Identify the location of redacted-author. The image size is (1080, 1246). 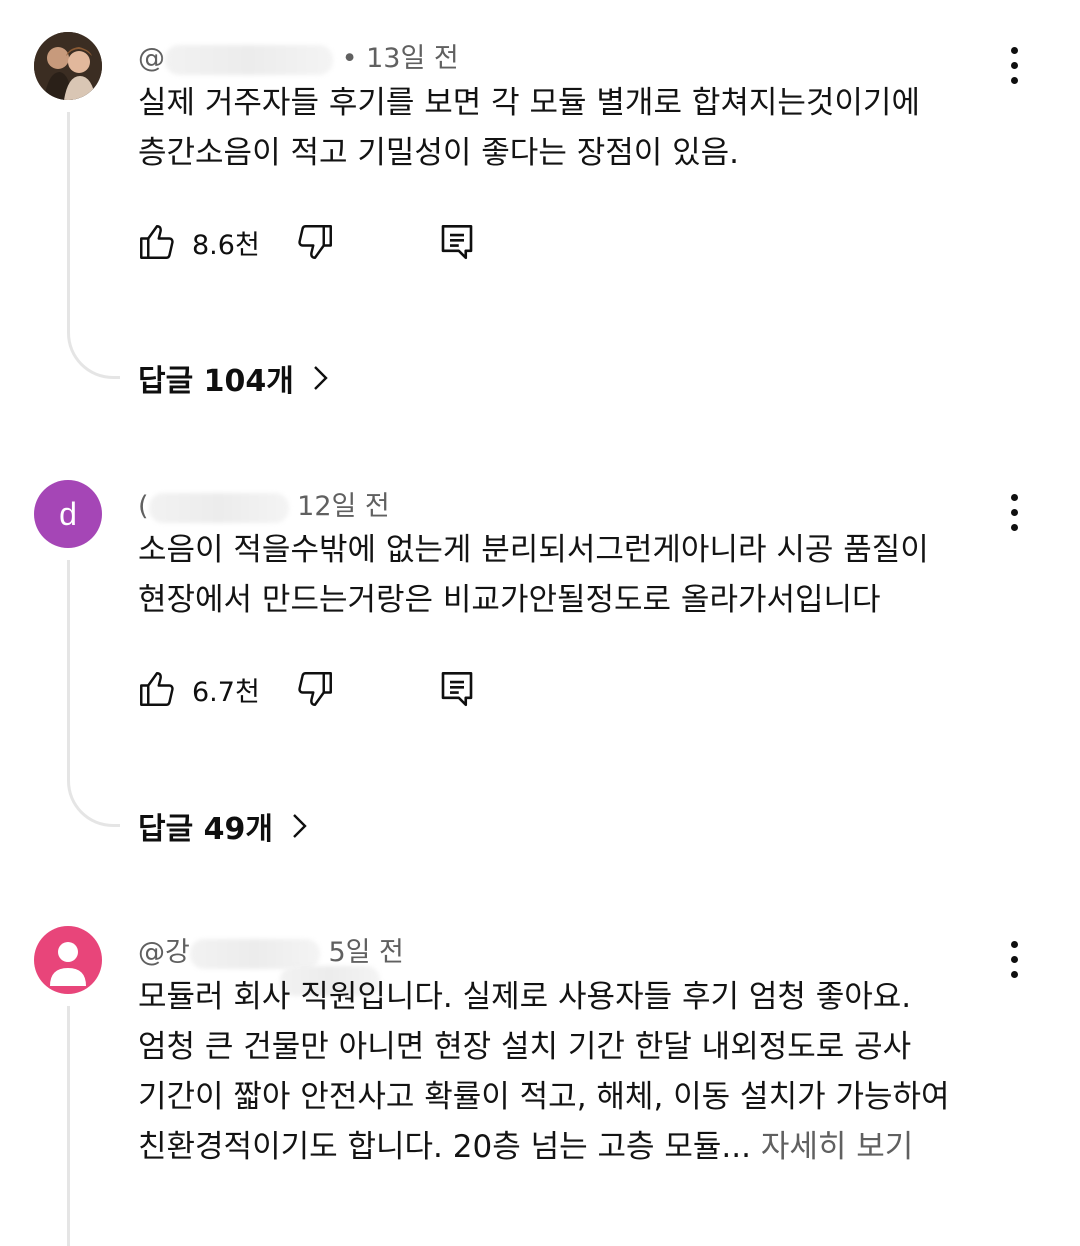
(254, 953).